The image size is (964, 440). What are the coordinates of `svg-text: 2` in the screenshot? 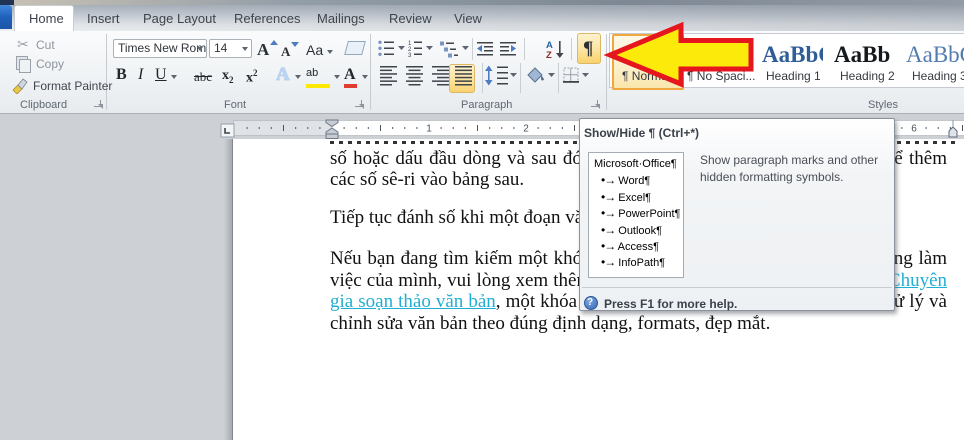 It's located at (526, 129).